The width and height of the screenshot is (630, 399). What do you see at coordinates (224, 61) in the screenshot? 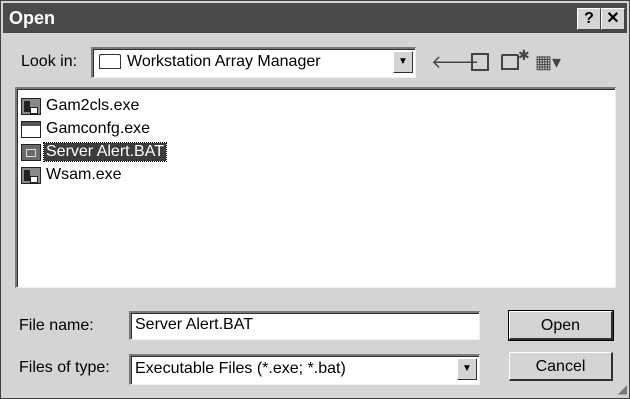
I see `look-in-value: Workstation Array Manager` at bounding box center [224, 61].